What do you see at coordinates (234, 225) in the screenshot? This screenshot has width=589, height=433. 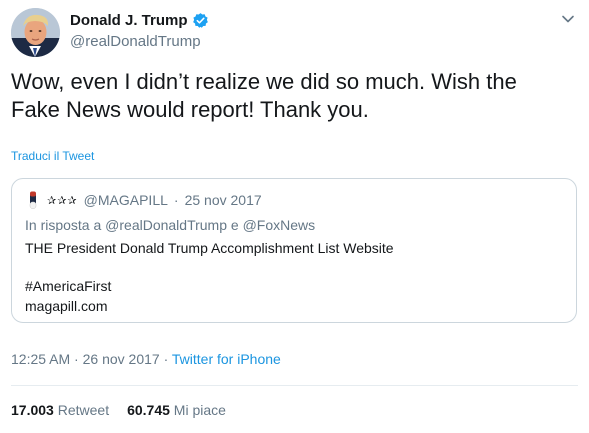 I see `reply-joiner: e` at bounding box center [234, 225].